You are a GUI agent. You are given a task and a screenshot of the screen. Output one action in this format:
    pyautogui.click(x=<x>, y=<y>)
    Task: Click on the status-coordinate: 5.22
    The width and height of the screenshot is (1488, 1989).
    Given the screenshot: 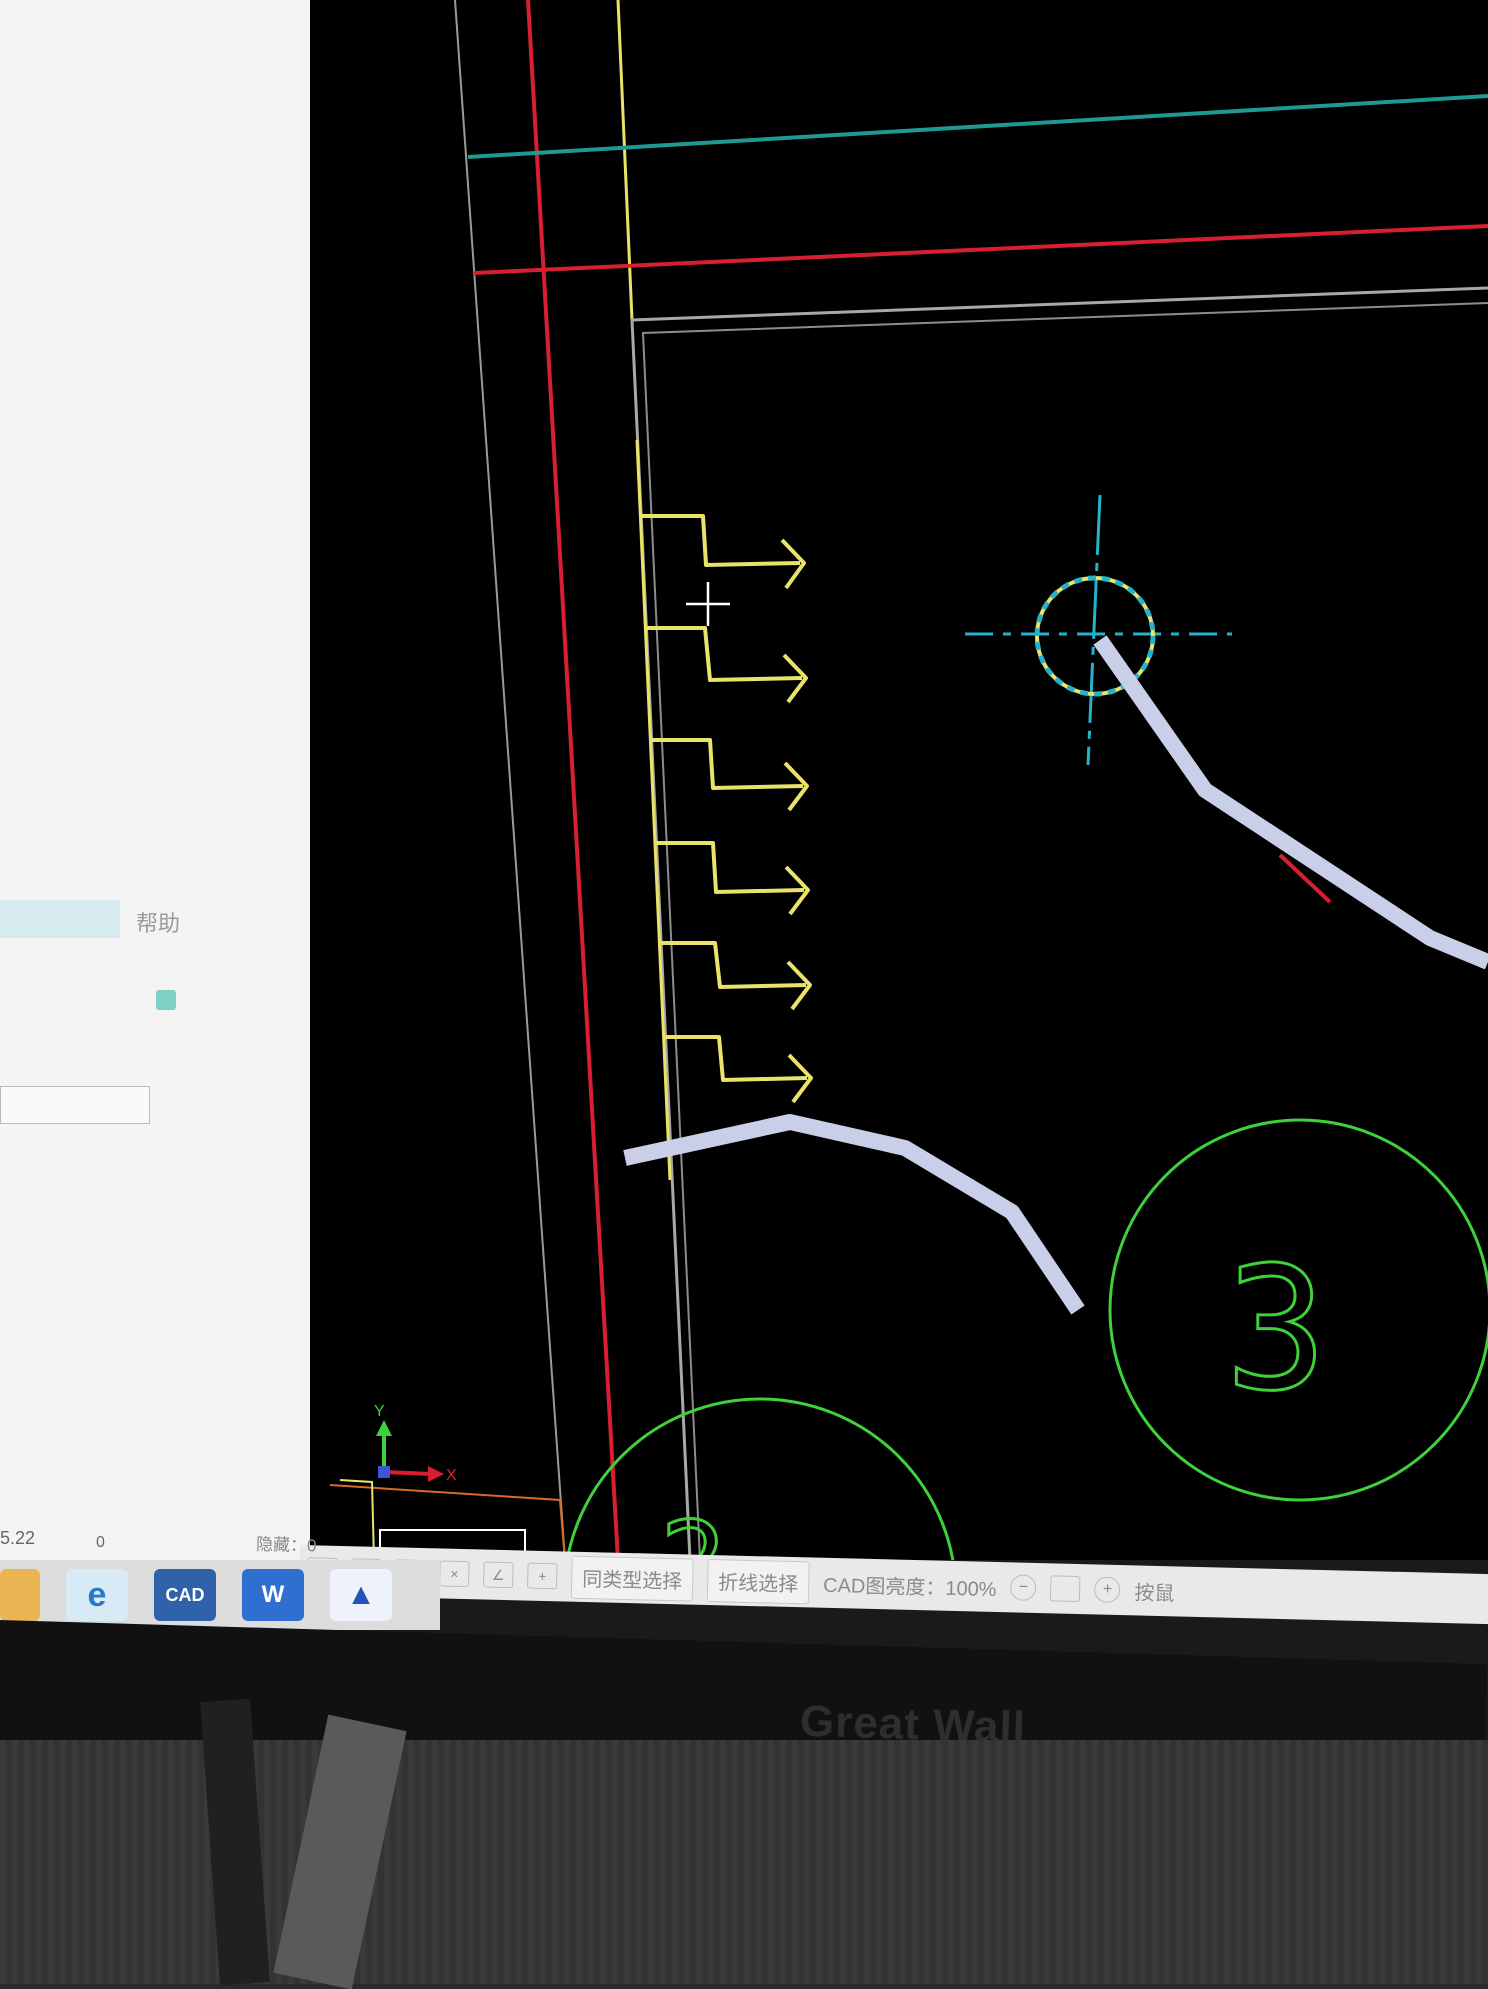 What is the action you would take?
    pyautogui.click(x=18, y=1538)
    